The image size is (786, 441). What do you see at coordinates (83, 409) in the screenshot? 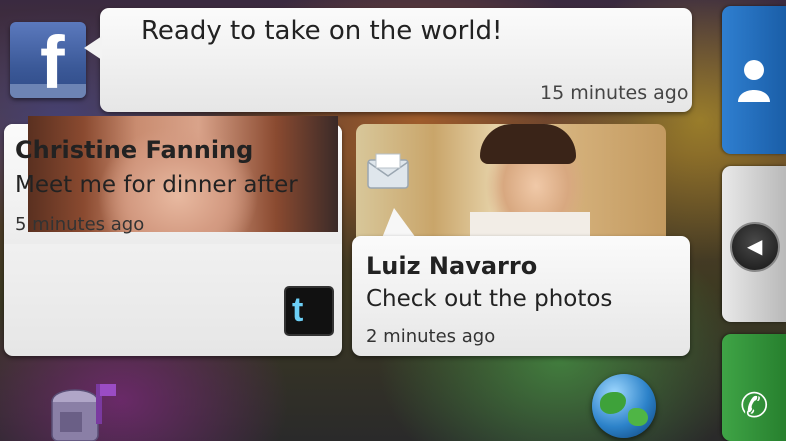
I see `mailbox-icon` at bounding box center [83, 409].